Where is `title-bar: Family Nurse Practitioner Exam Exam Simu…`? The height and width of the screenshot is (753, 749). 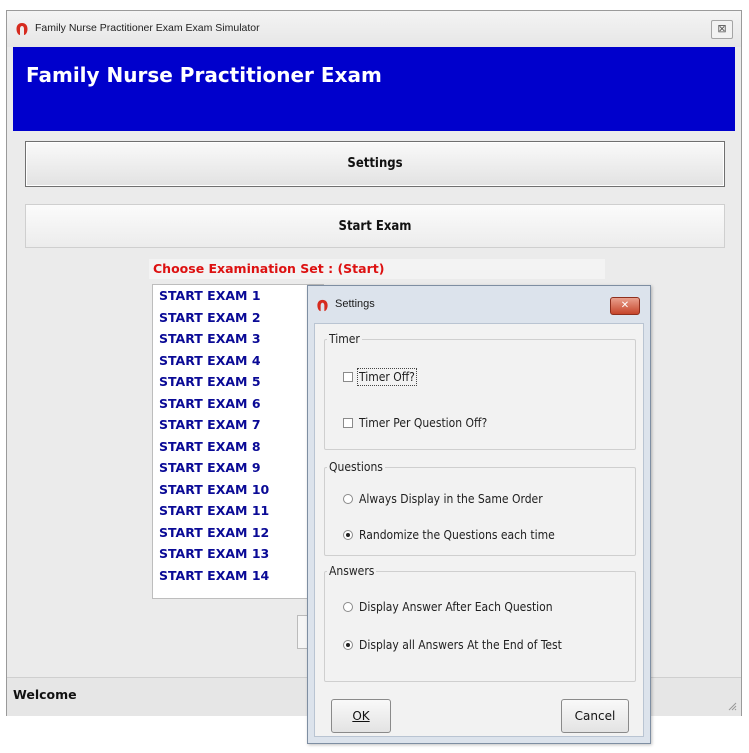
title-bar: Family Nurse Practitioner Exam Exam Simu… is located at coordinates (374, 29).